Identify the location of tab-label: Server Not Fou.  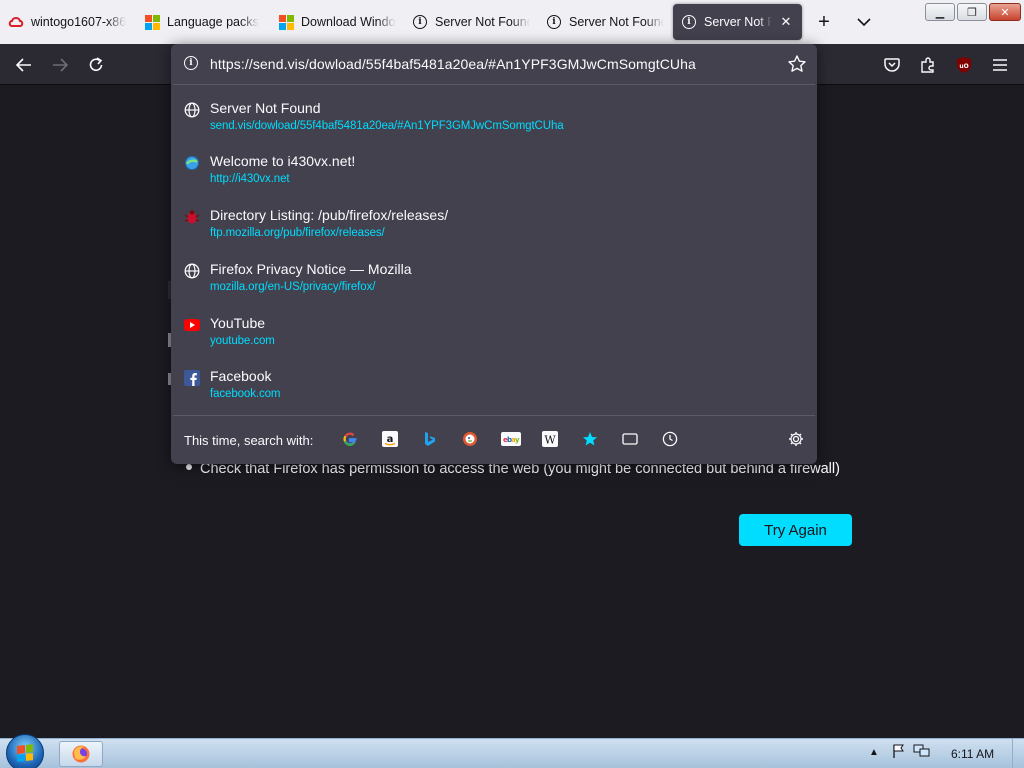
(738, 22).